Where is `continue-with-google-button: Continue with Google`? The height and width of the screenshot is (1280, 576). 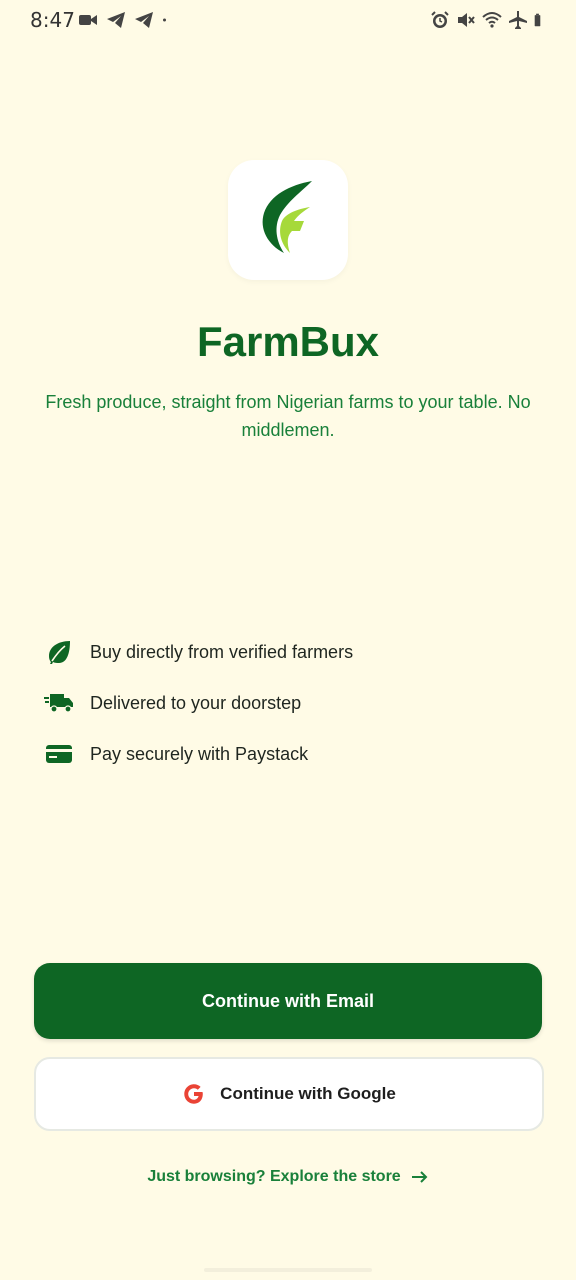 continue-with-google-button: Continue with Google is located at coordinates (289, 1094).